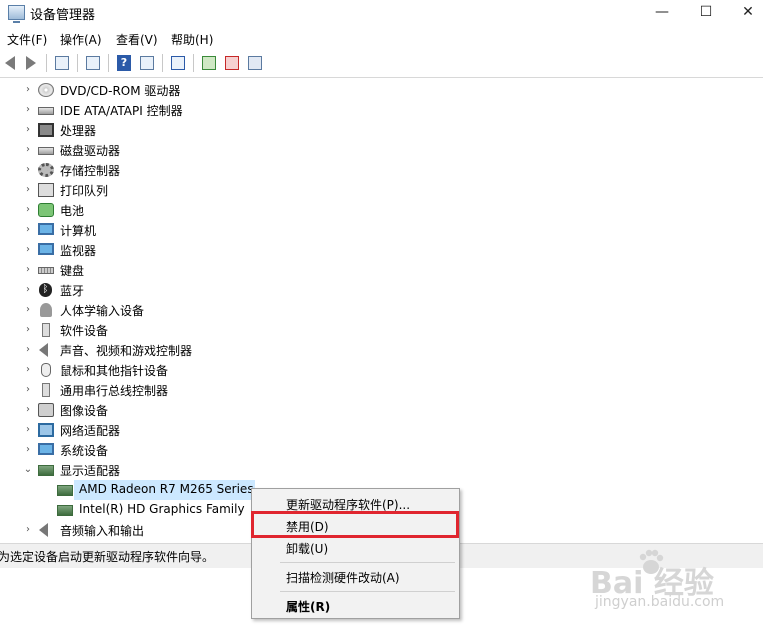  I want to click on tree-category-label: 鼠标和其他指针设备, so click(114, 371).